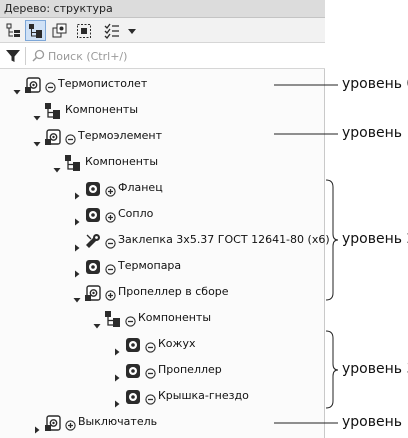  Describe the element at coordinates (332, 369) in the screenshot. I see `level-3-brace` at that location.